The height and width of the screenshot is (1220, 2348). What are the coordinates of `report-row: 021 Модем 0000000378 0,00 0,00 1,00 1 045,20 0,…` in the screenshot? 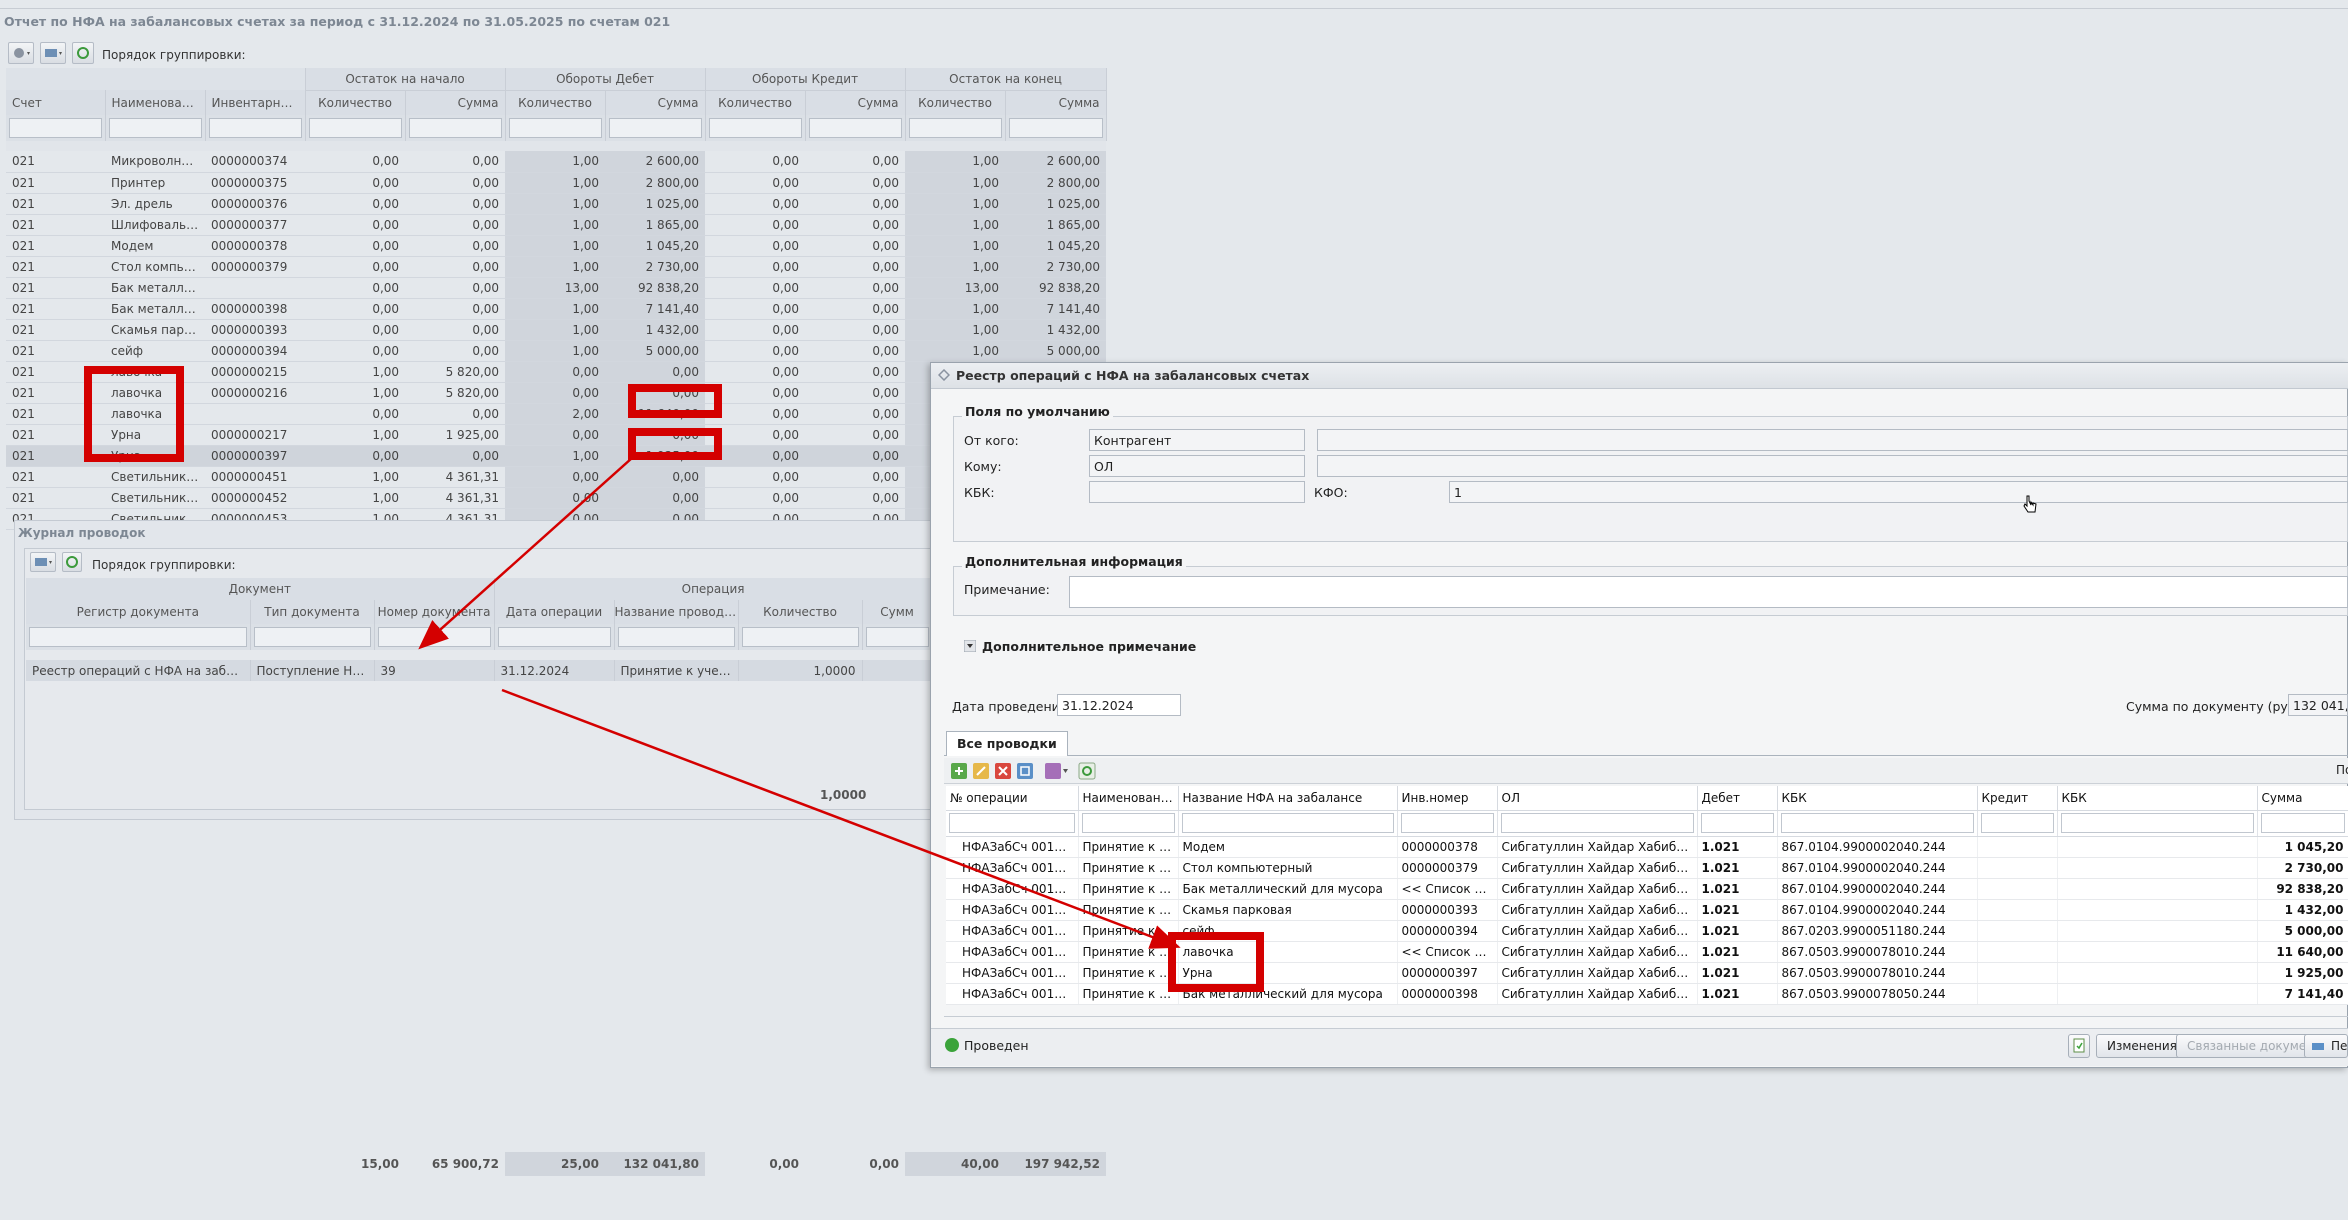 It's located at (556, 246).